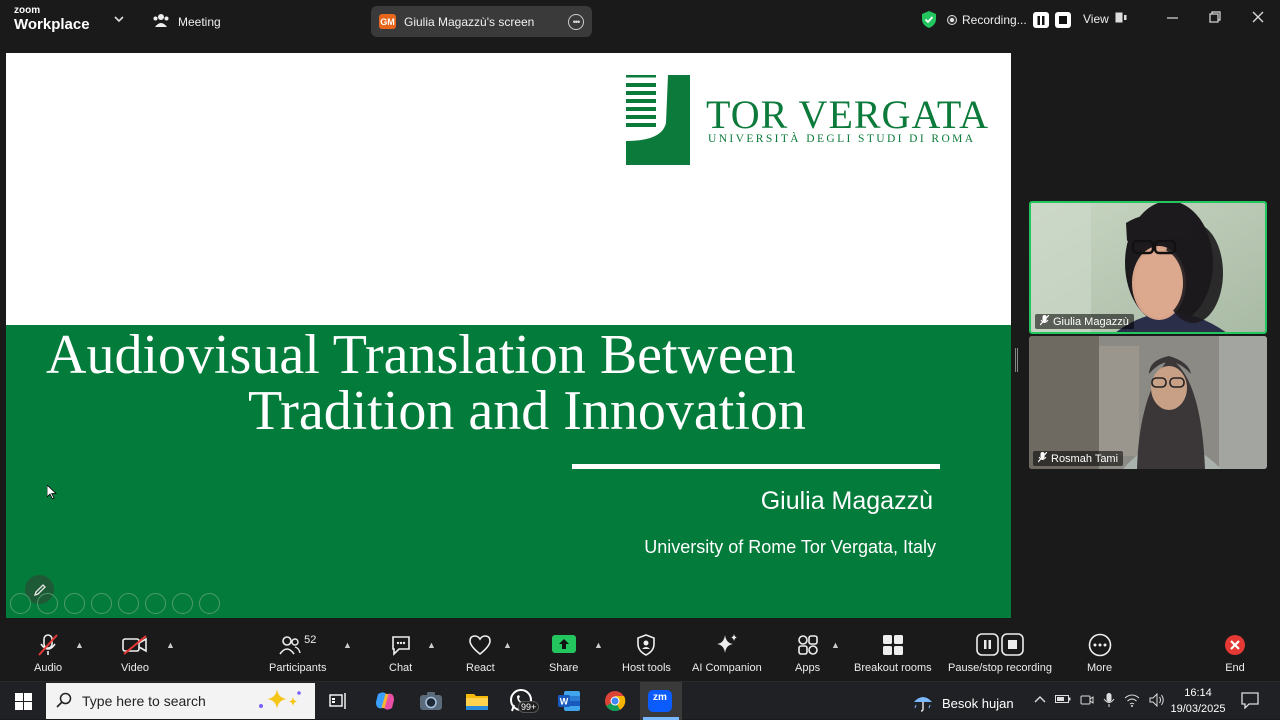 The image size is (1280, 720). Describe the element at coordinates (1096, 19) in the screenshot. I see `view-label: View` at that location.